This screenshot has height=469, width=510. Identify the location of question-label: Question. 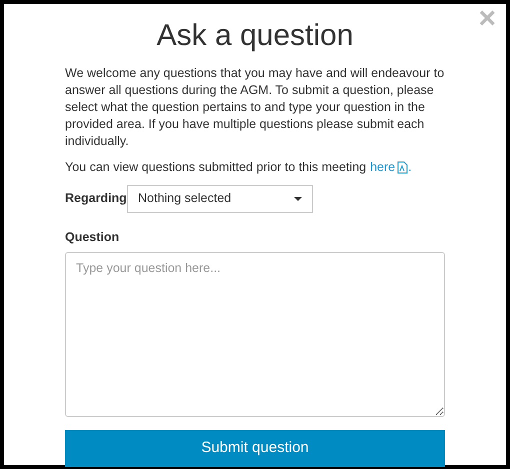
(92, 237).